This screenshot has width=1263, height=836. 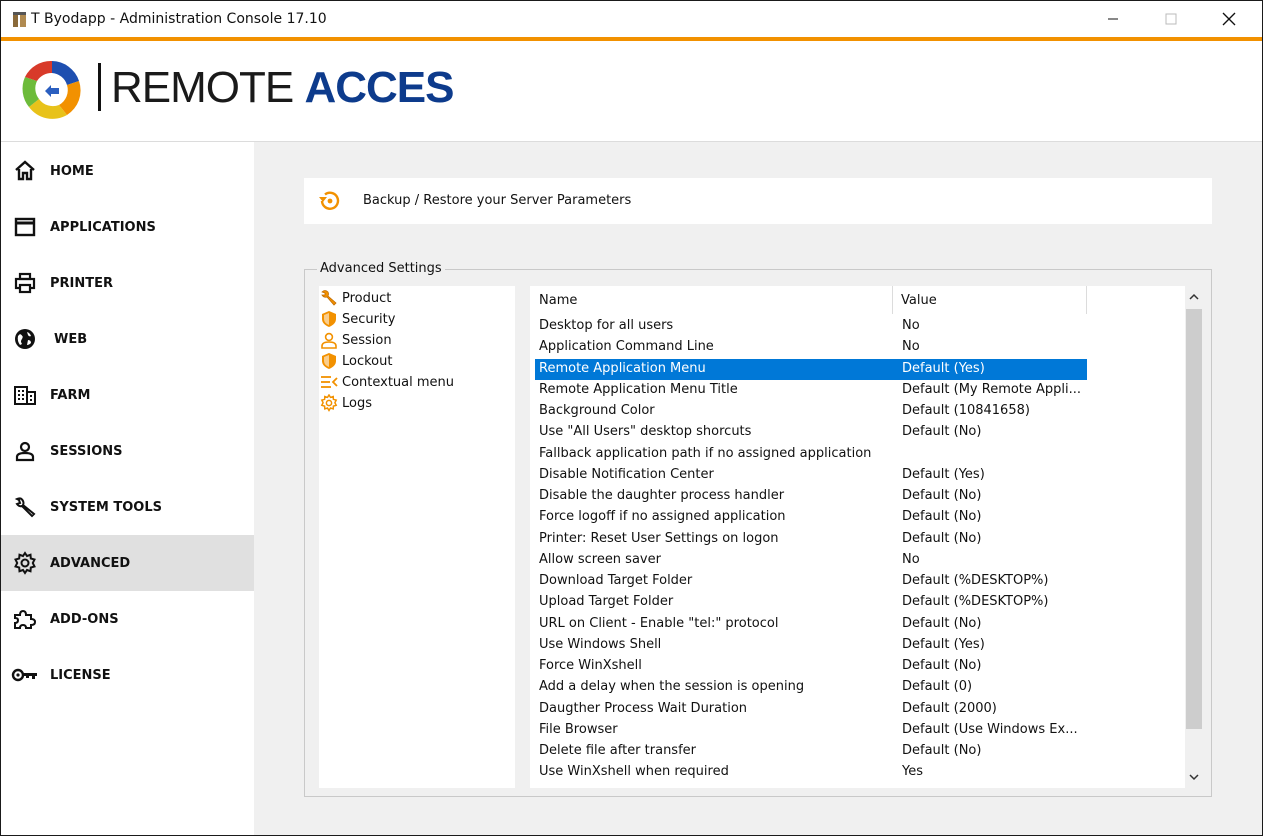 I want to click on scroll-down-button, so click(x=1194, y=777).